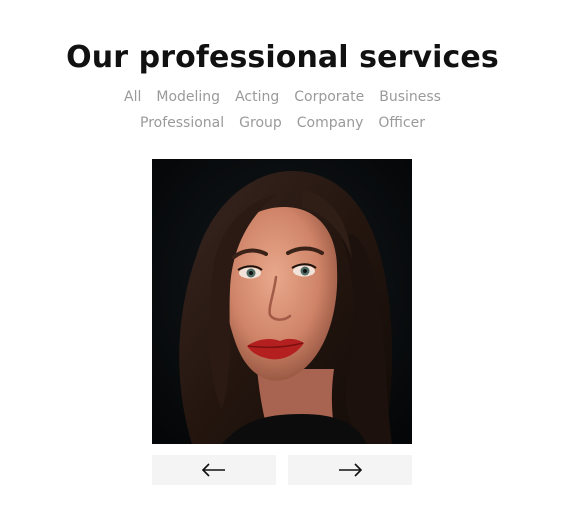  I want to click on filter-row-2: Professional Group Company Officer, so click(282, 123).